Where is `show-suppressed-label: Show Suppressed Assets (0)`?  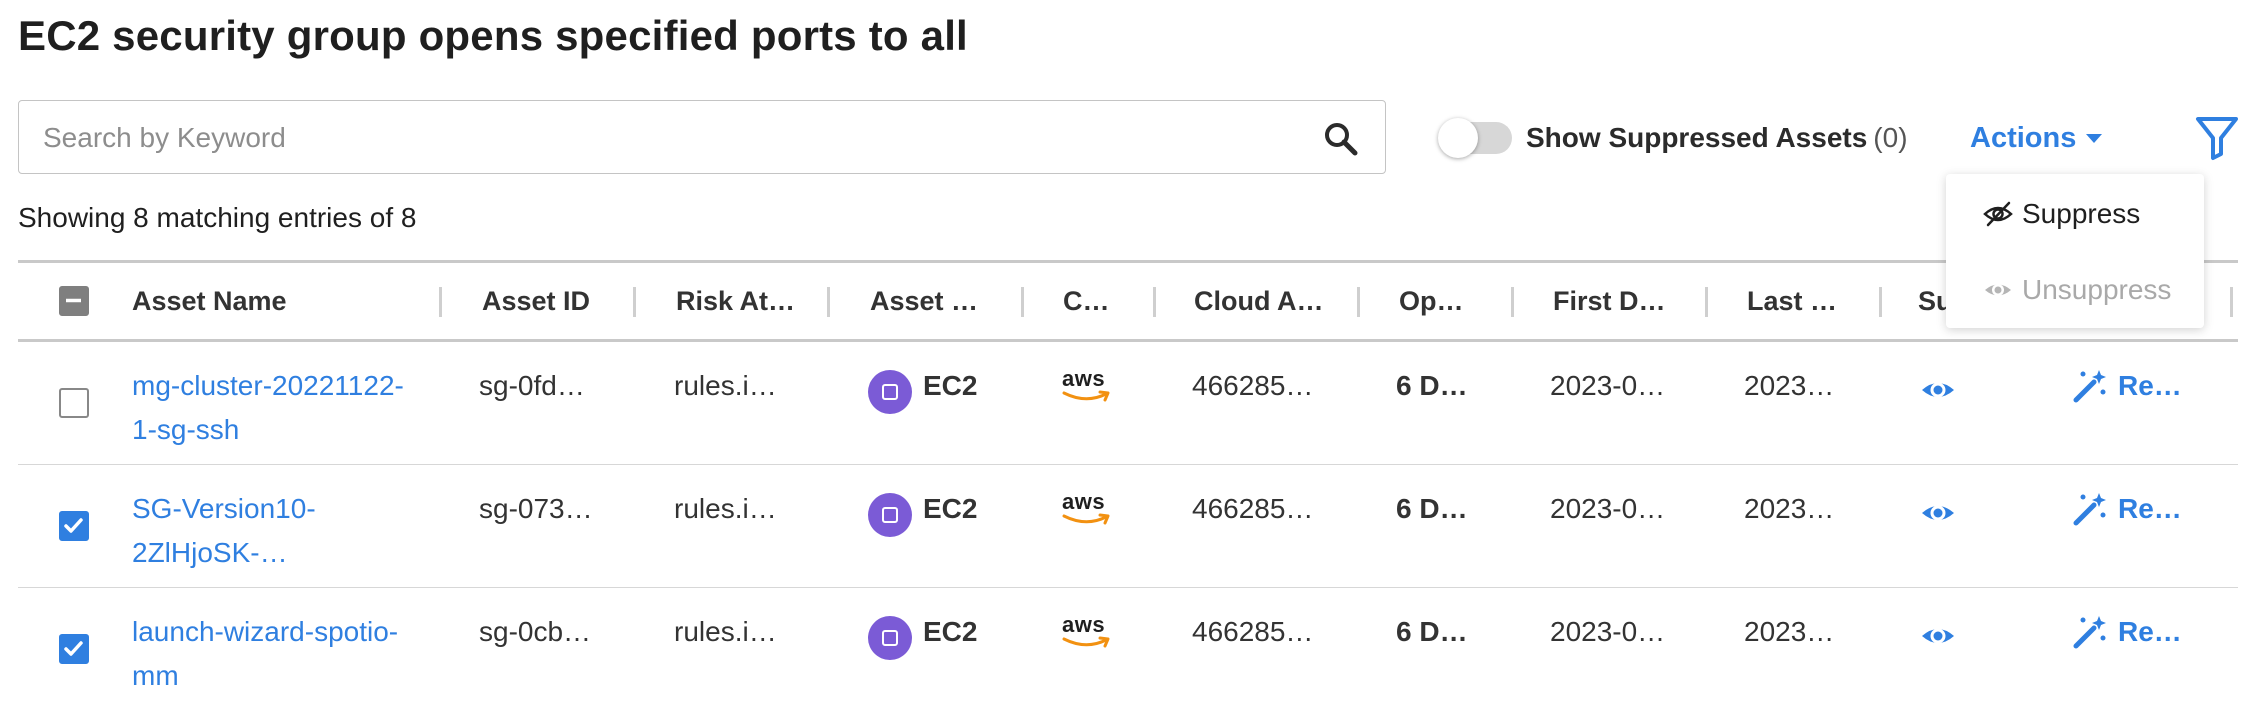
show-suppressed-label: Show Suppressed Assets (0) is located at coordinates (1717, 138).